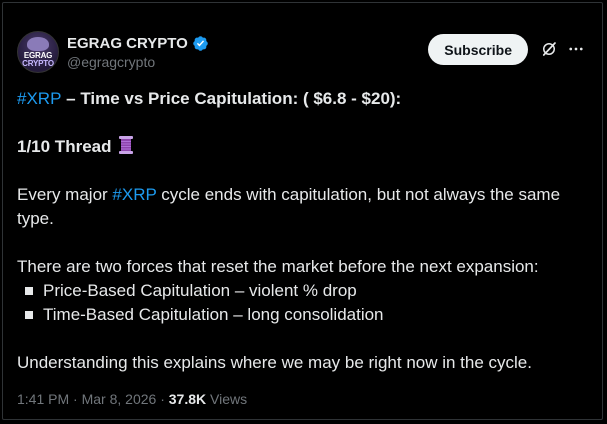 This screenshot has width=607, height=424. I want to click on avatar: EGRAG CRYPTO, so click(38, 52).